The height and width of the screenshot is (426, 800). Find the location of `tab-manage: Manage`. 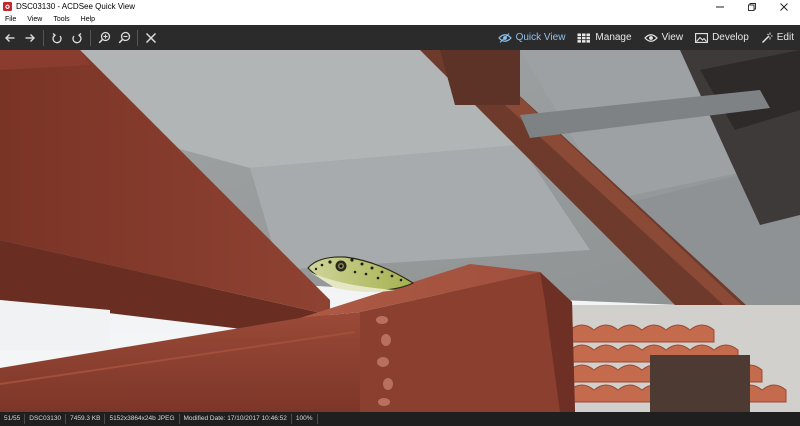

tab-manage: Manage is located at coordinates (604, 37).